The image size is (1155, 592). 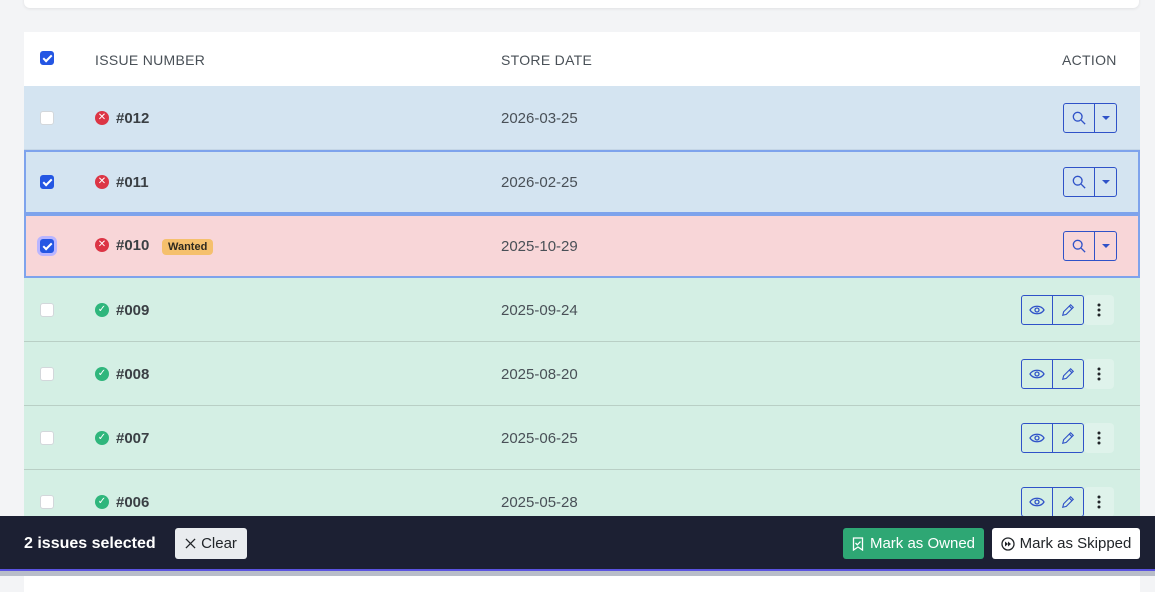 I want to click on header-action: ACTION, so click(x=1089, y=60).